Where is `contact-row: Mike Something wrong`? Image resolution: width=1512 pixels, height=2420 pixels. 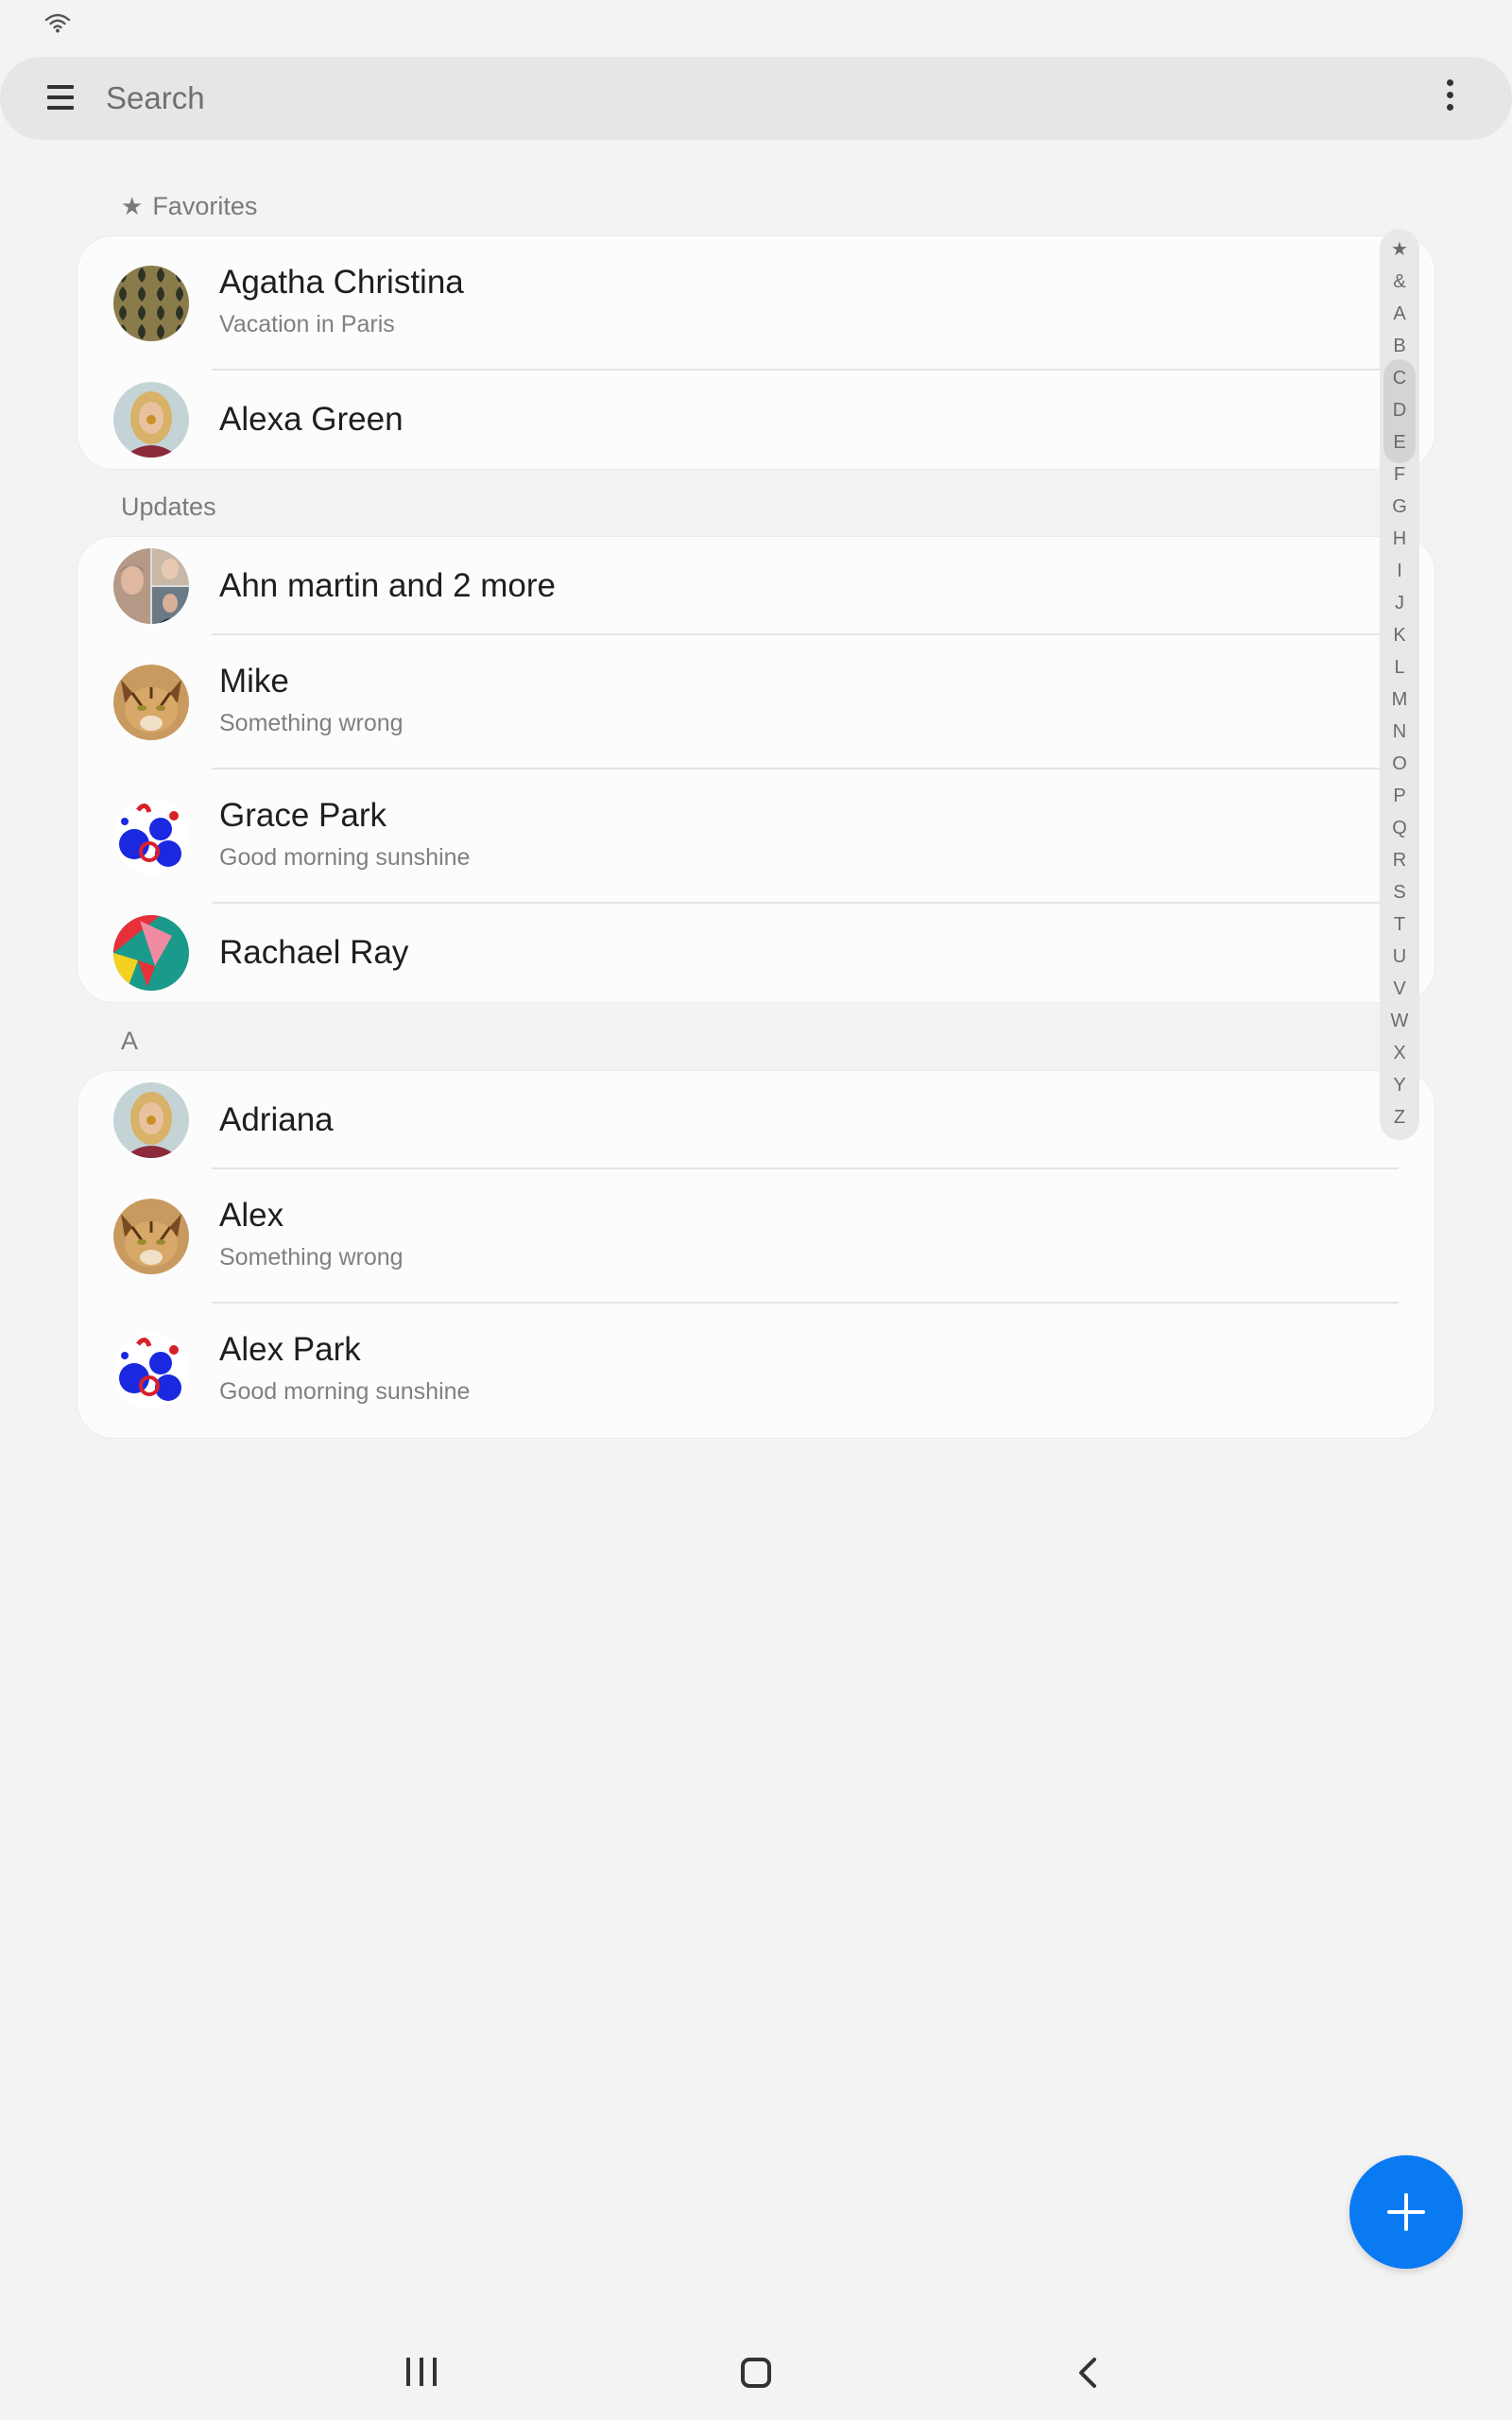 contact-row: Mike Something wrong is located at coordinates (756, 702).